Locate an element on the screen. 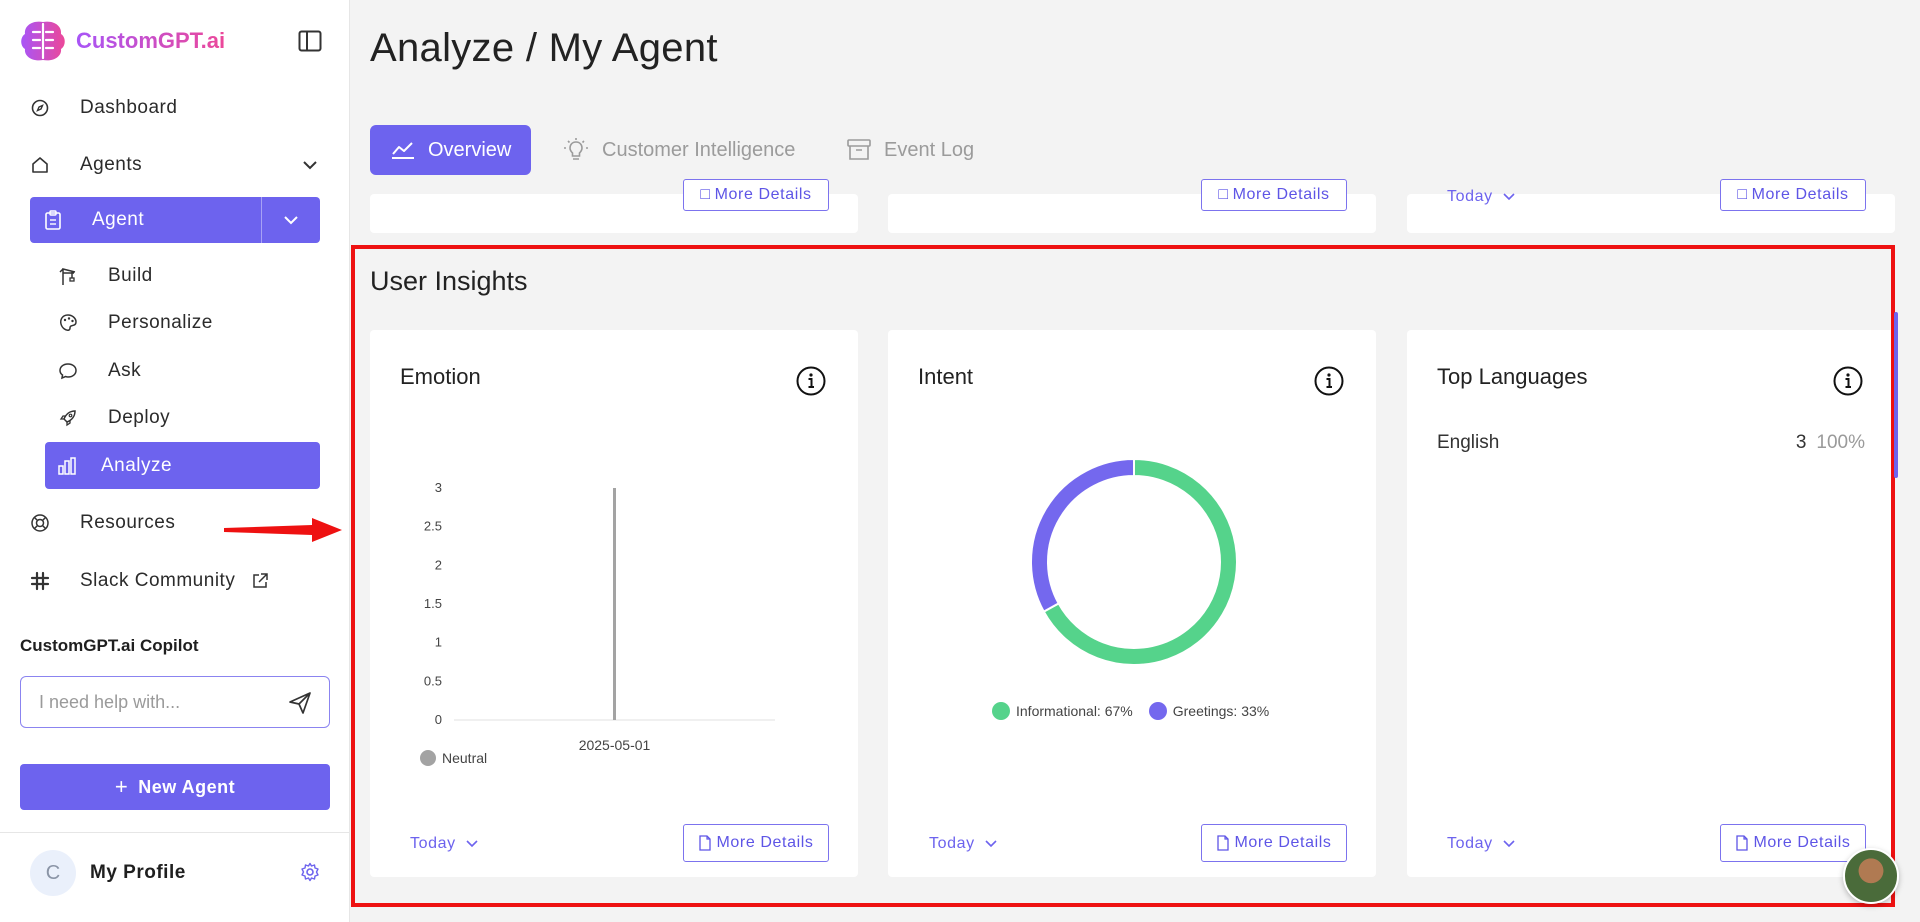 Image resolution: width=1920 pixels, height=922 pixels. sidebar-item-label: Deploy is located at coordinates (139, 417).